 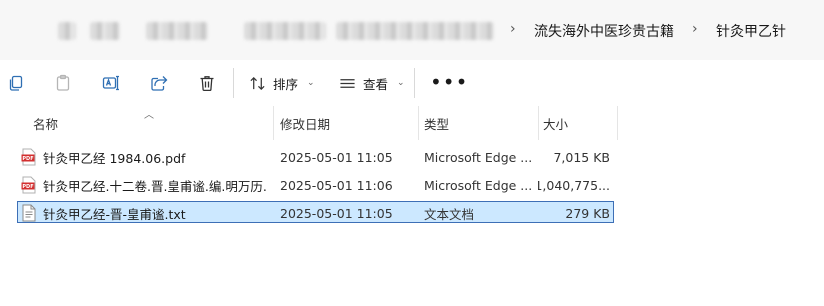 What do you see at coordinates (556, 124) in the screenshot?
I see `column-size-label: 大小` at bounding box center [556, 124].